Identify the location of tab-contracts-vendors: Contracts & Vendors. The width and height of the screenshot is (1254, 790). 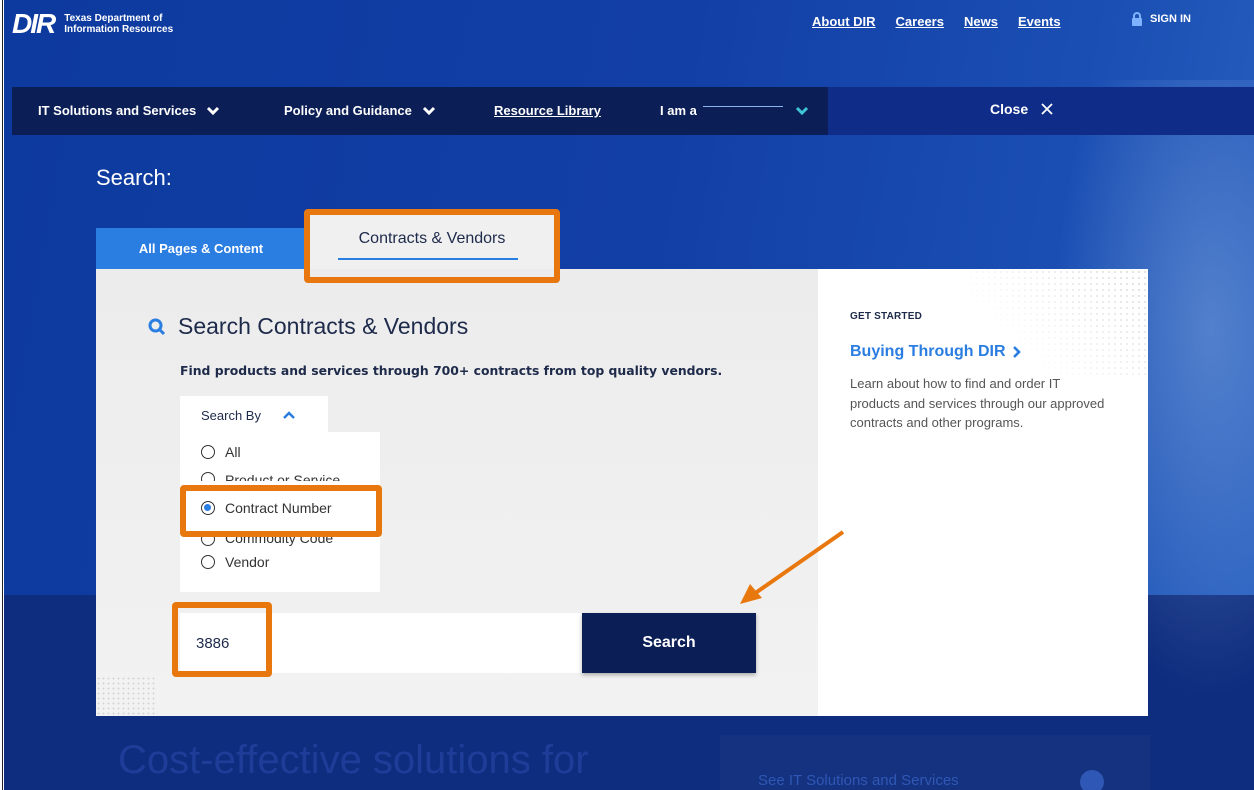
(432, 242).